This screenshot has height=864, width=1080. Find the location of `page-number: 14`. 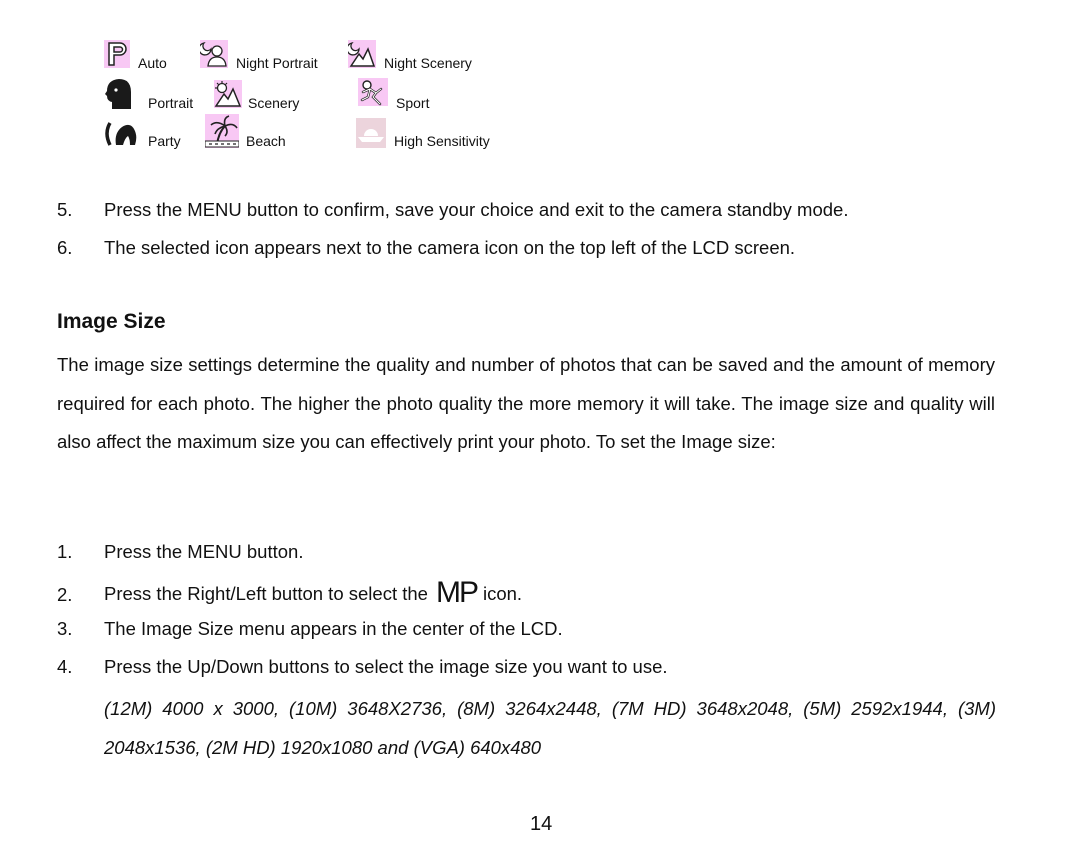

page-number: 14 is located at coordinates (541, 824).